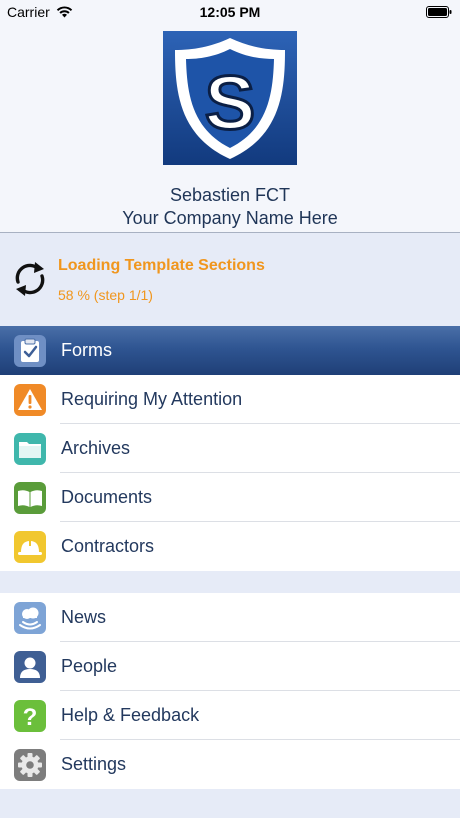 The image size is (460, 818). Describe the element at coordinates (130, 715) in the screenshot. I see `menu-item-label: Help & Feedback` at that location.